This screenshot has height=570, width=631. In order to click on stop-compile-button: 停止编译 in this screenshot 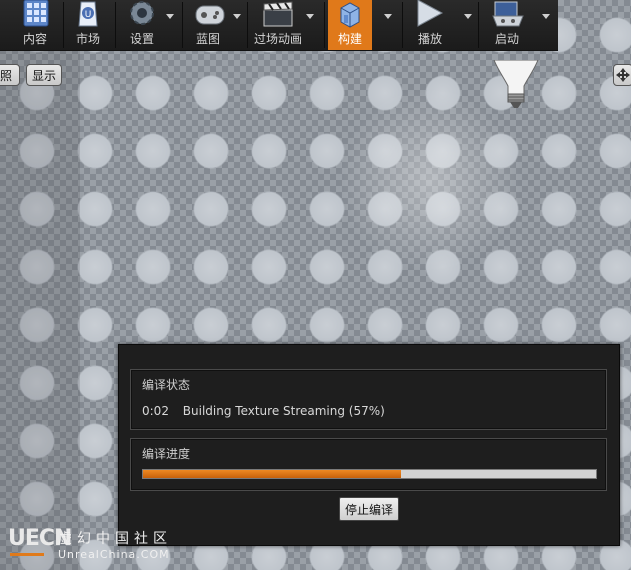, I will do `click(369, 509)`.